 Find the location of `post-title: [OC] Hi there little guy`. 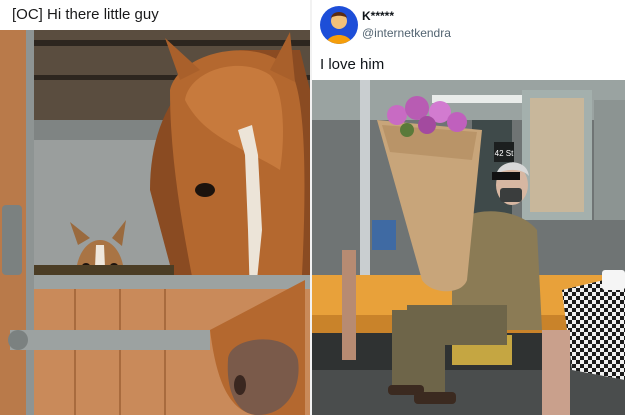

post-title: [OC] Hi there little guy is located at coordinates (85, 14).